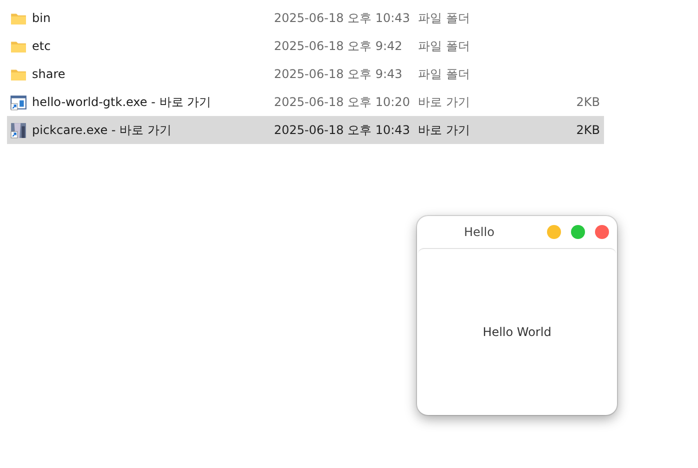 The image size is (698, 468). I want to click on file-row: pickcare.exe - 바로 가기 2025-06-18 오후 10:43 바로 가기 2KB, so click(305, 130).